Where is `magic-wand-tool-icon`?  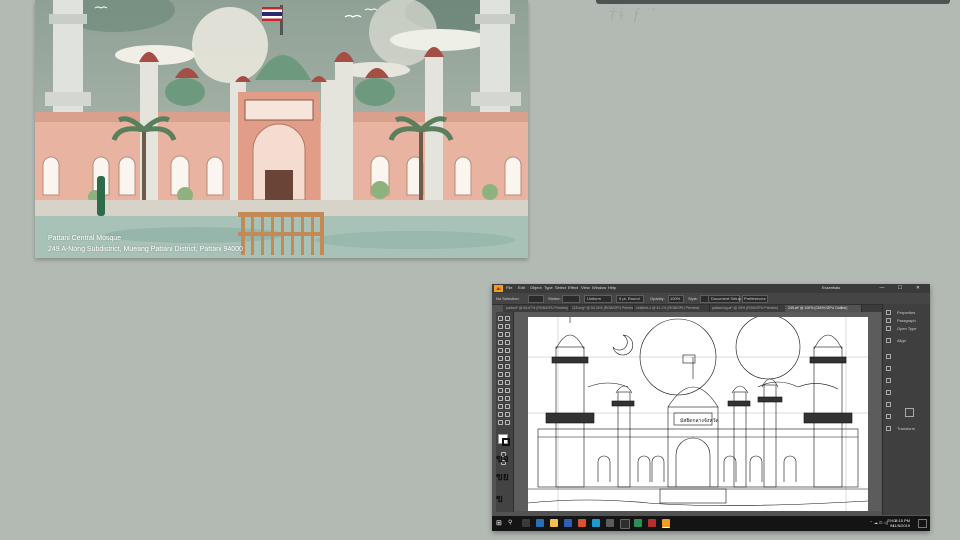 magic-wand-tool-icon is located at coordinates (500, 326).